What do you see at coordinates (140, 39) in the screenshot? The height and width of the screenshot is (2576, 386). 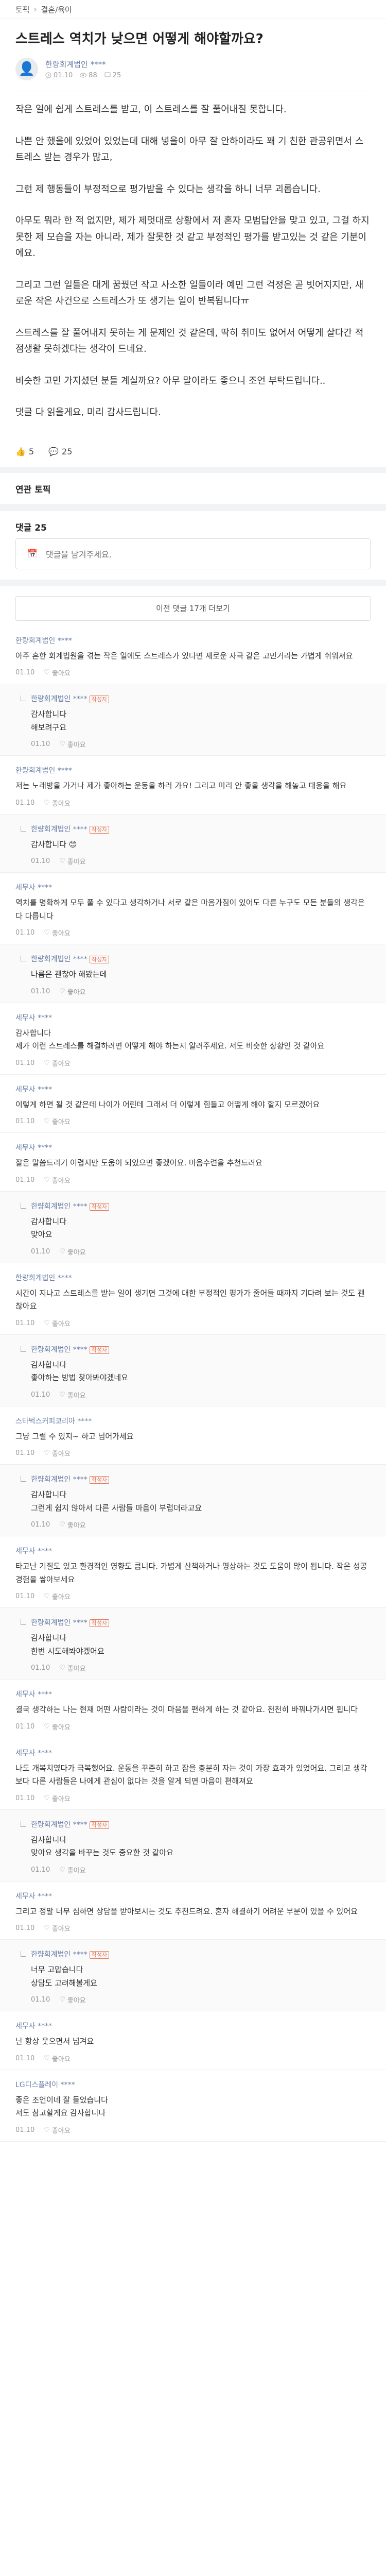 I see `post-title: 스트레스 역치가 낮으면 어떻게 해야할까요?` at bounding box center [140, 39].